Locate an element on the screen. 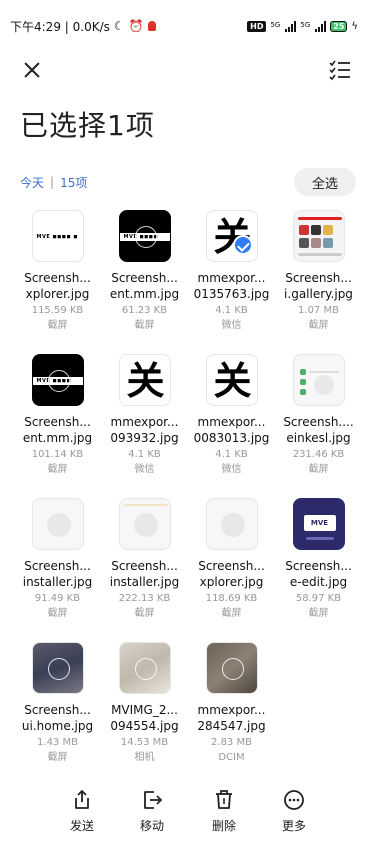 The height and width of the screenshot is (860, 368). file-item: Screensh.... einkesl.jpg 231.46 KB 截屏 is located at coordinates (318, 421).